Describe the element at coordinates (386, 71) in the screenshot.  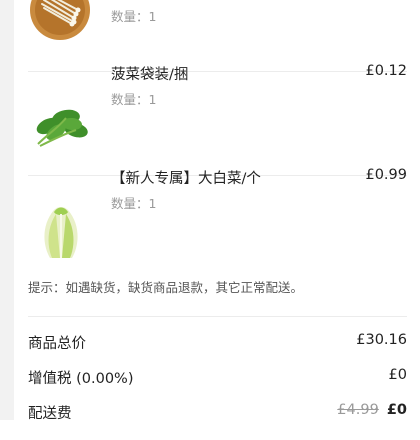
I see `item-price: £0.12` at that location.